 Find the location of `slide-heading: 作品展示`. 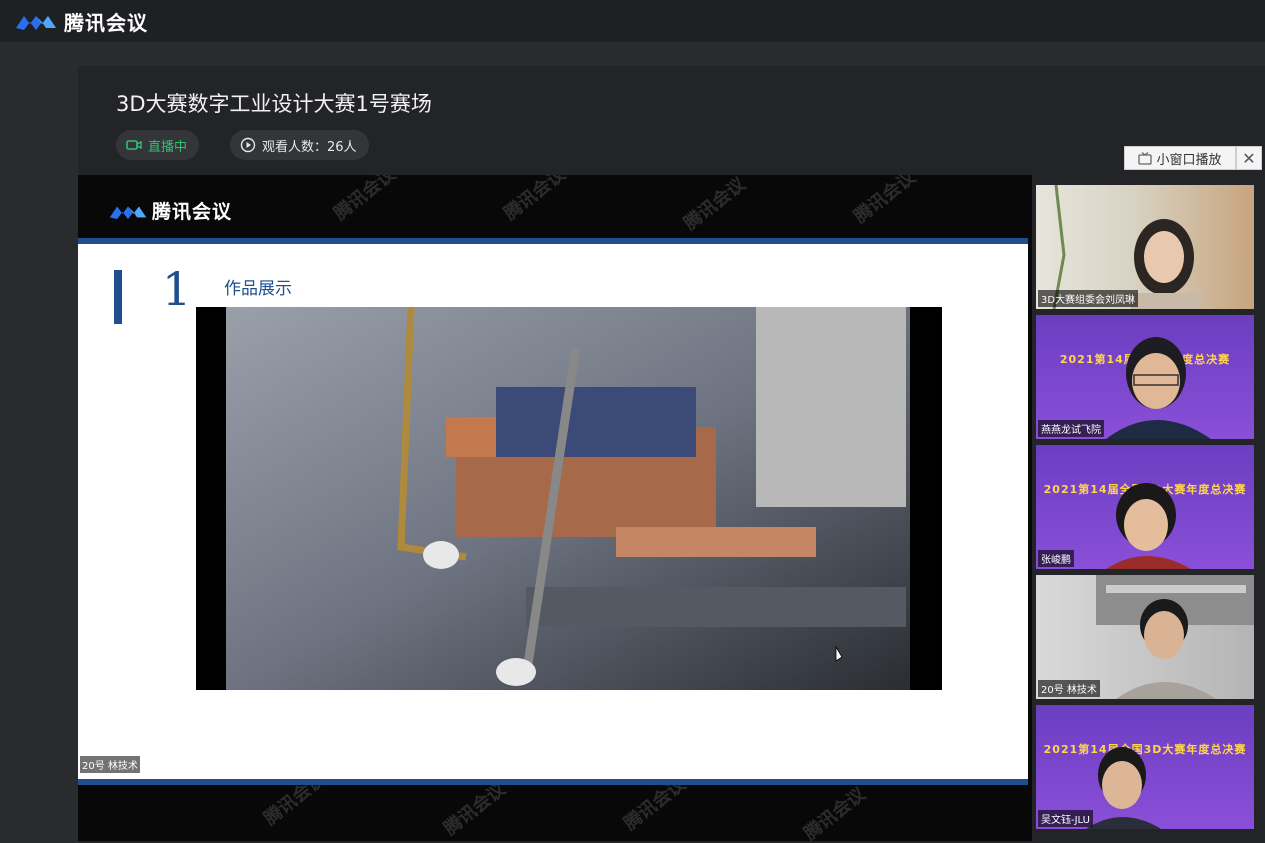

slide-heading: 作品展示 is located at coordinates (258, 289).